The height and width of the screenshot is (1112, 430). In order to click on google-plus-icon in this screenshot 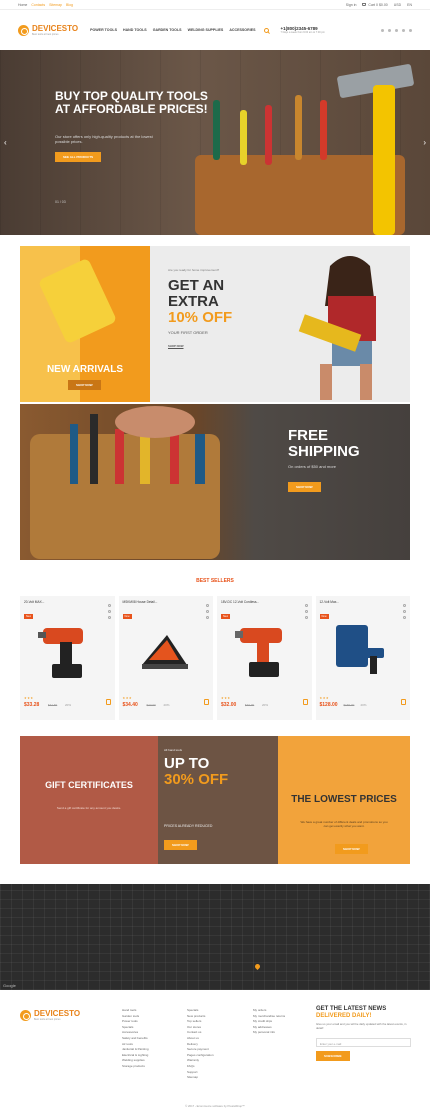, I will do `click(396, 30)`.